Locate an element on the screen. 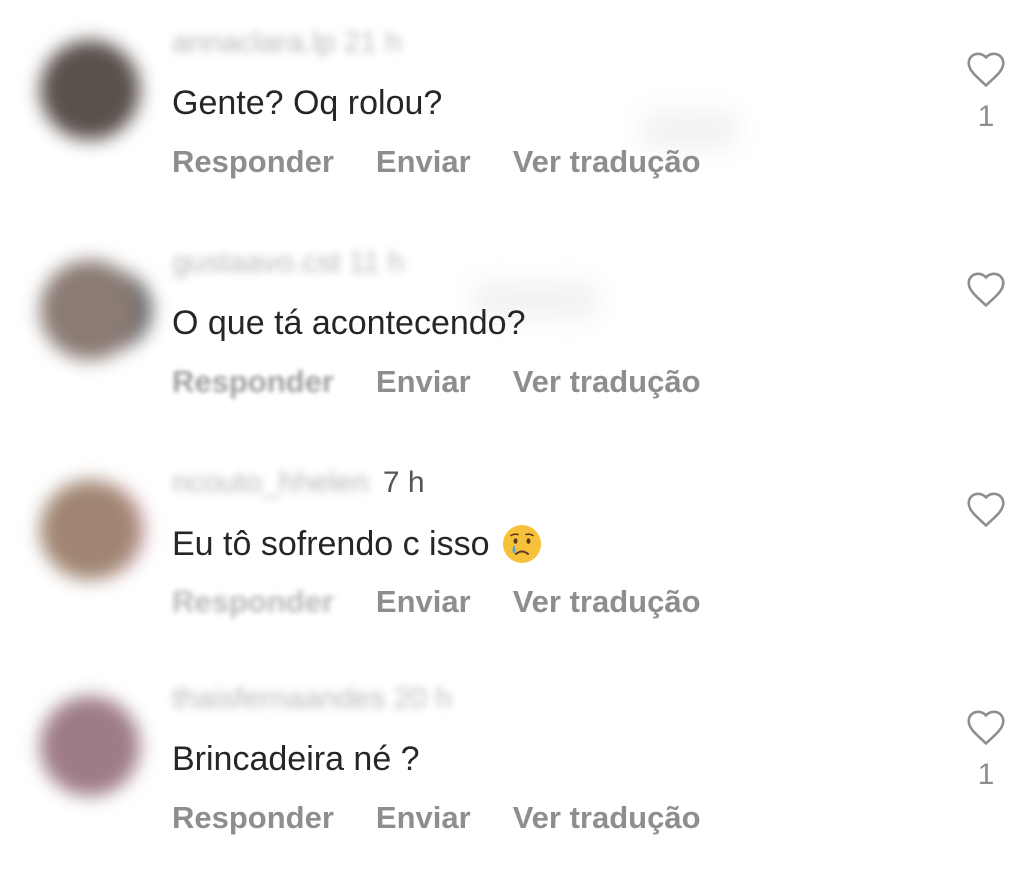 Image resolution: width=1024 pixels, height=880 pixels. comment-text: Brincadeira né ? is located at coordinates (296, 759).